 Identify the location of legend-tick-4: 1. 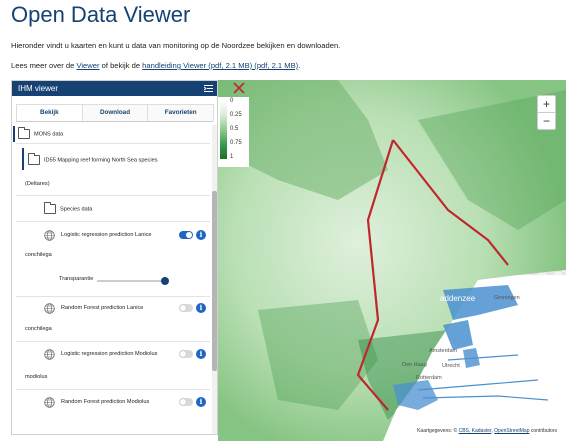
(232, 157).